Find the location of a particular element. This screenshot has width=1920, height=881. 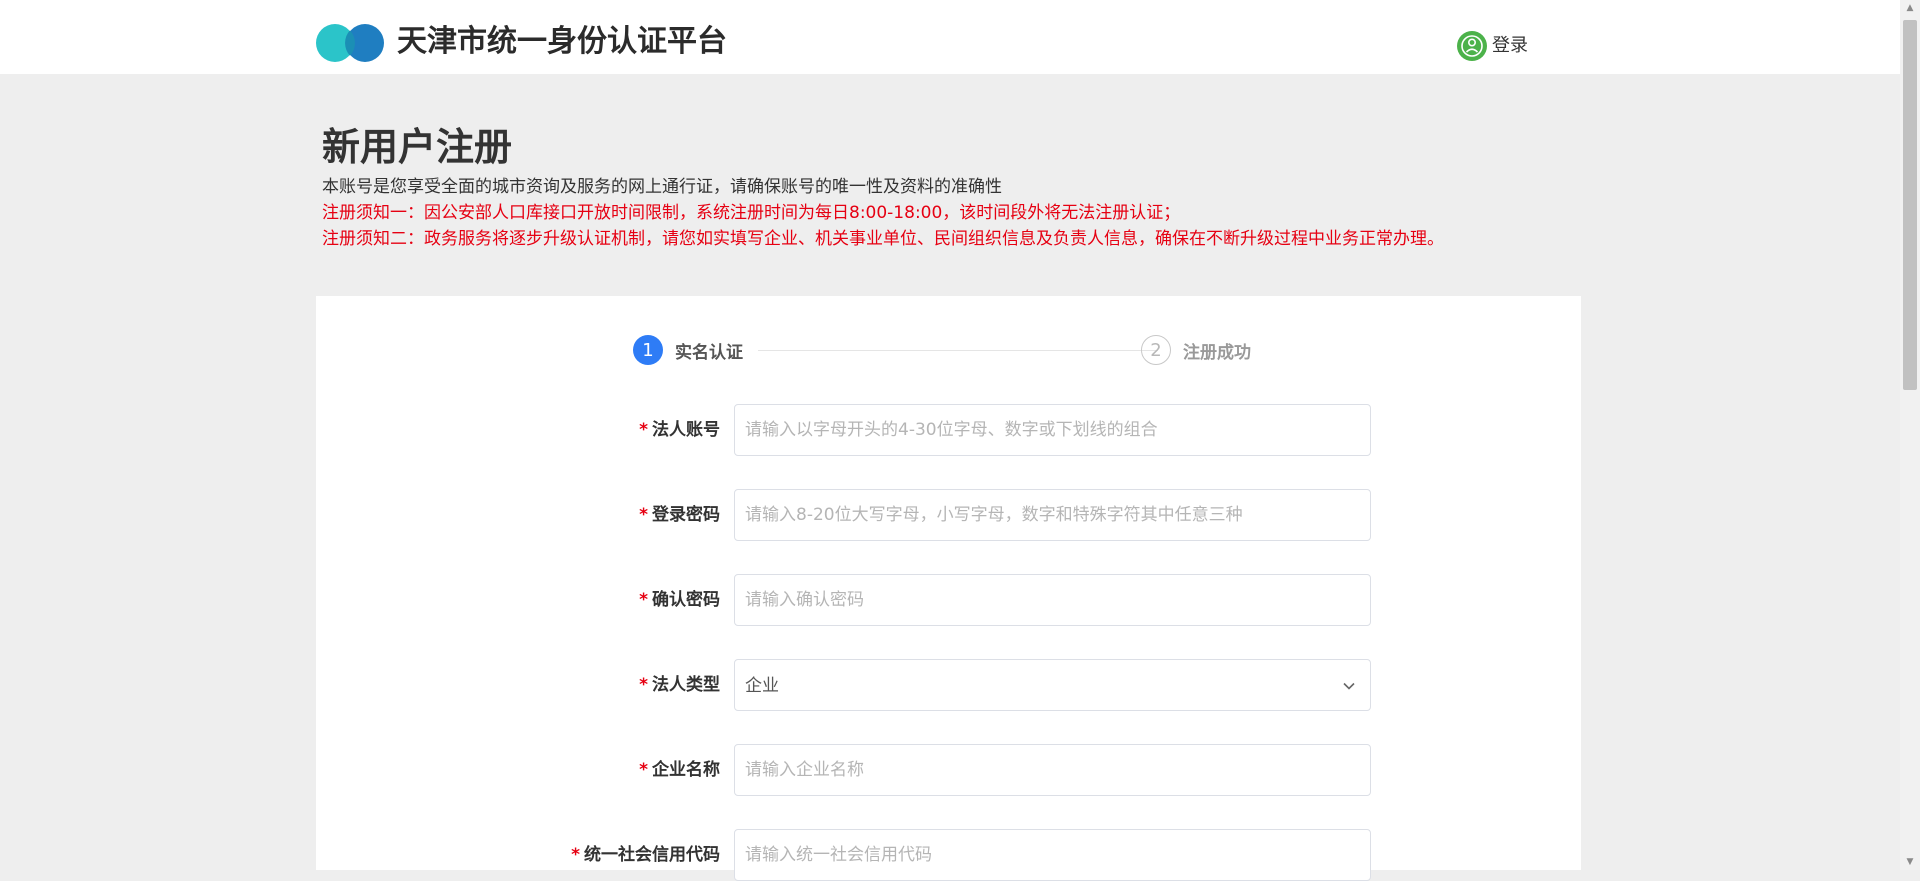

step-number: 2 is located at coordinates (1156, 350).